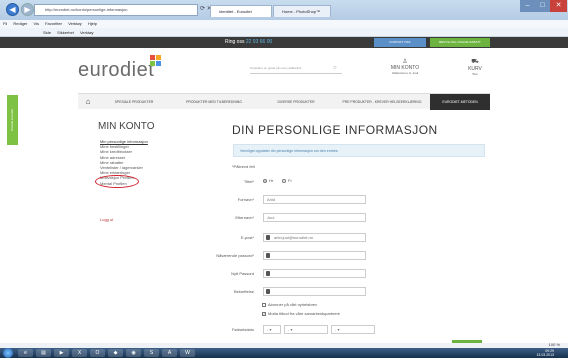 This screenshot has width=568, height=358. What do you see at coordinates (97, 353) in the screenshot?
I see `taskbar-outlook-icon: O` at bounding box center [97, 353].